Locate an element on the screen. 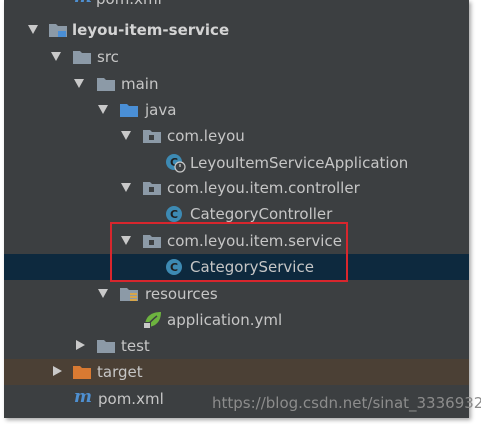 The width and height of the screenshot is (481, 424). tree-label: com.leyou is located at coordinates (206, 136).